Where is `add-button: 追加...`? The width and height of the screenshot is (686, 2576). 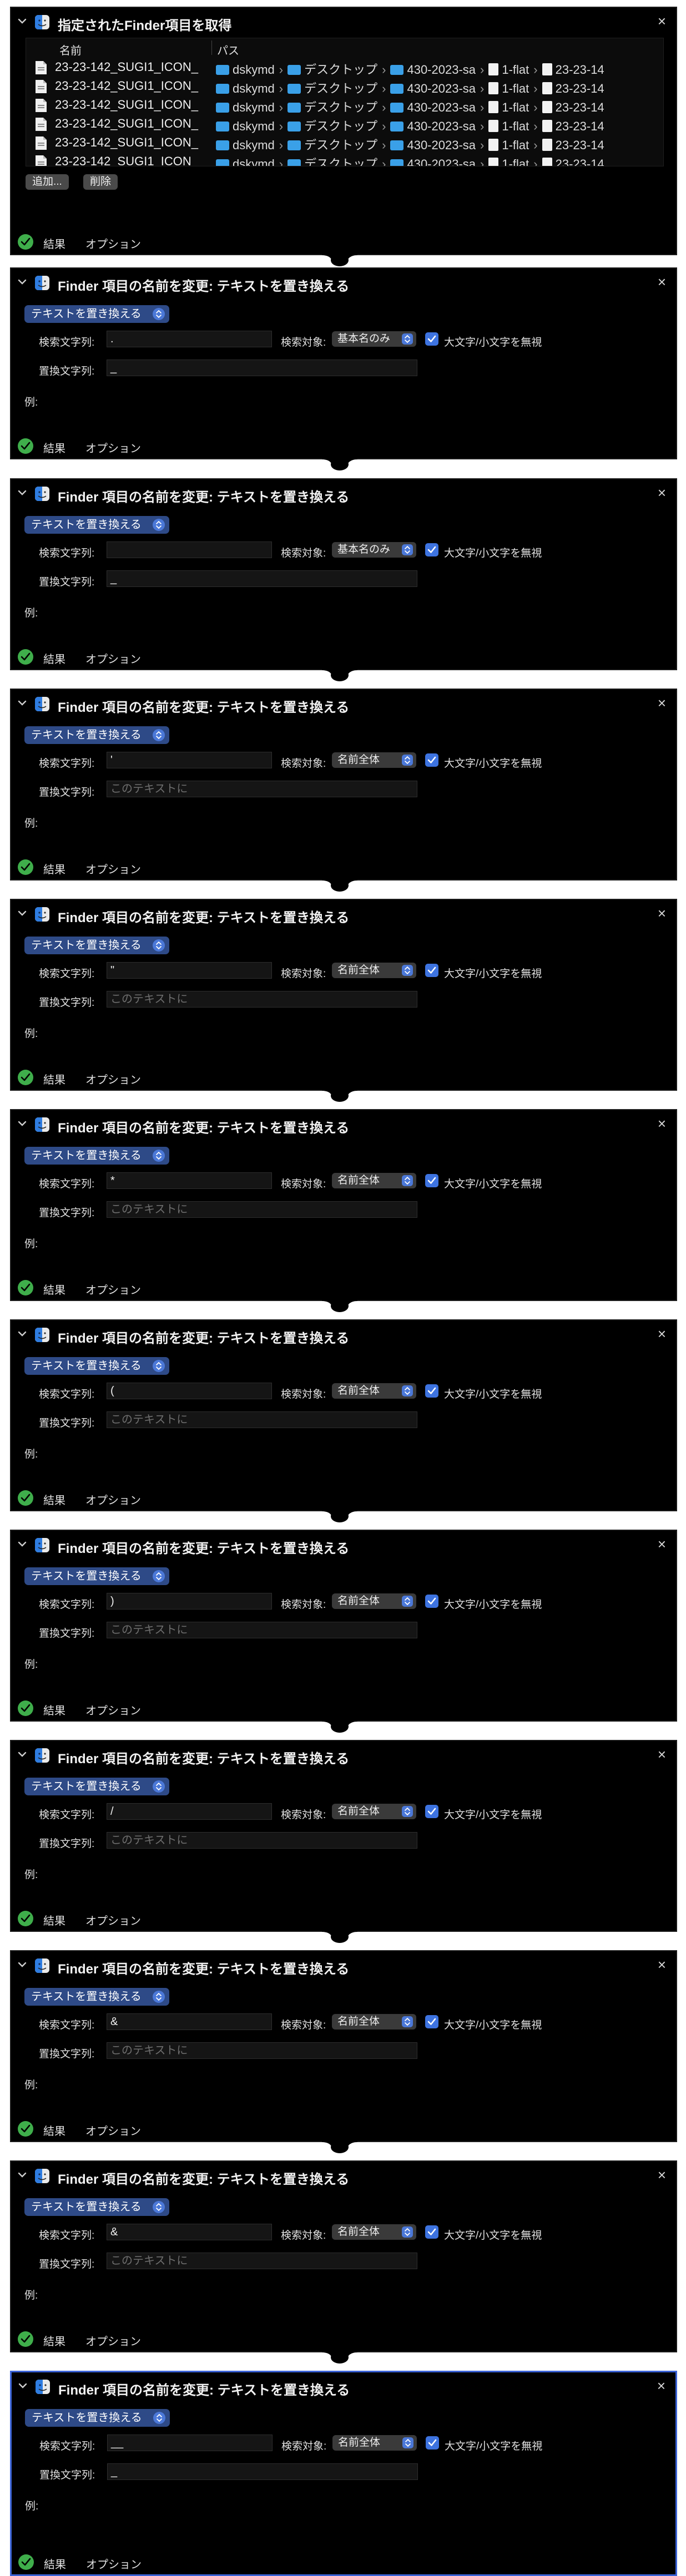
add-button: 追加... is located at coordinates (48, 182).